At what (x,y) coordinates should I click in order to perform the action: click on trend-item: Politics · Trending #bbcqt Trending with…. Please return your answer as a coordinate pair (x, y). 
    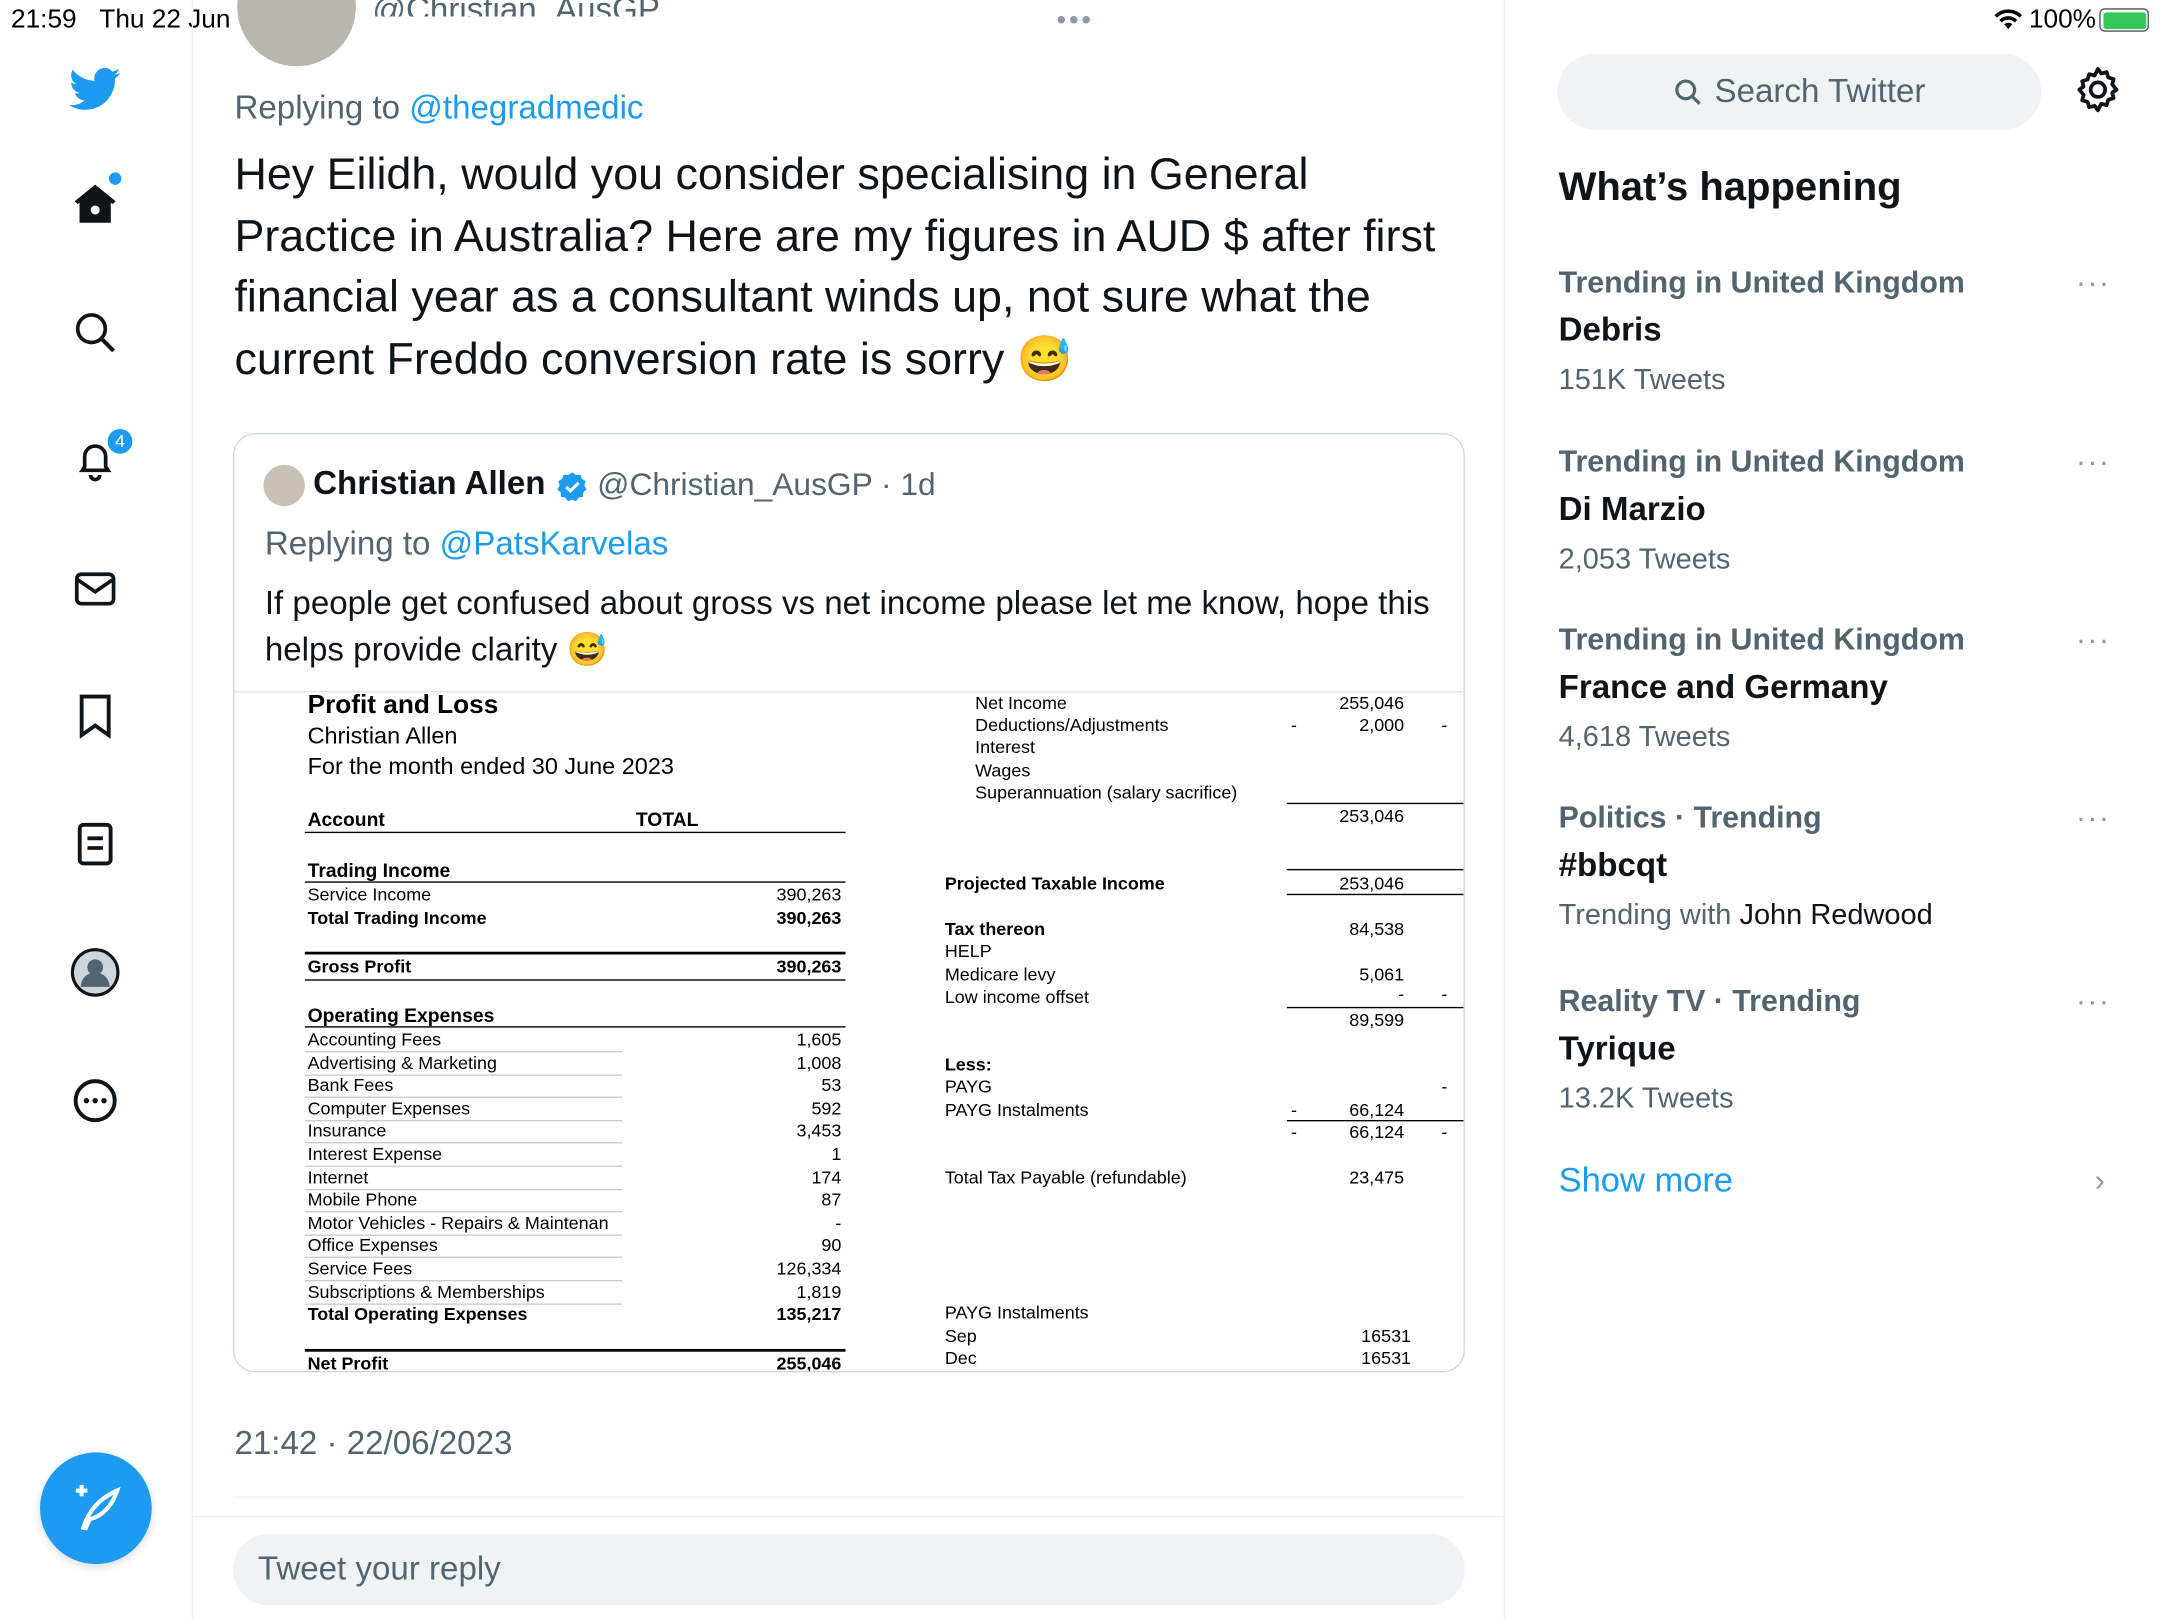
    Looking at the image, I should click on (1835, 866).